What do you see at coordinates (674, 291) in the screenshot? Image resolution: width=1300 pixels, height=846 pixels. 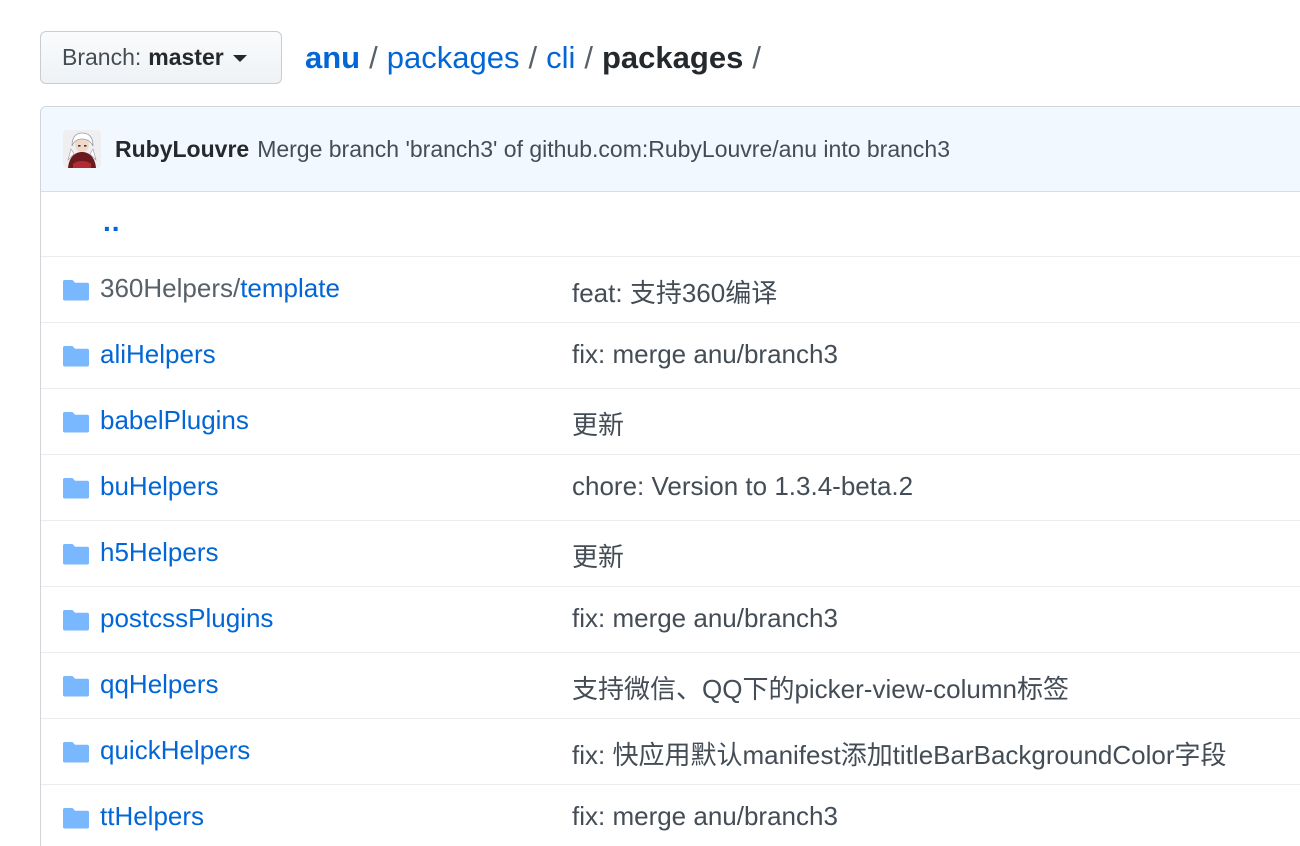 I see `commit-message-link: feat: 支持360编译` at bounding box center [674, 291].